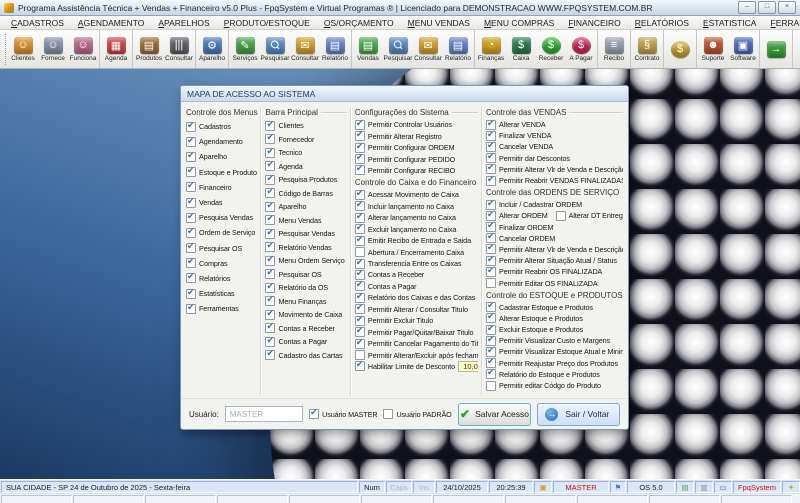  Describe the element at coordinates (494, 414) in the screenshot. I see `save-access-button: ✔ Salvar Acesso` at that location.